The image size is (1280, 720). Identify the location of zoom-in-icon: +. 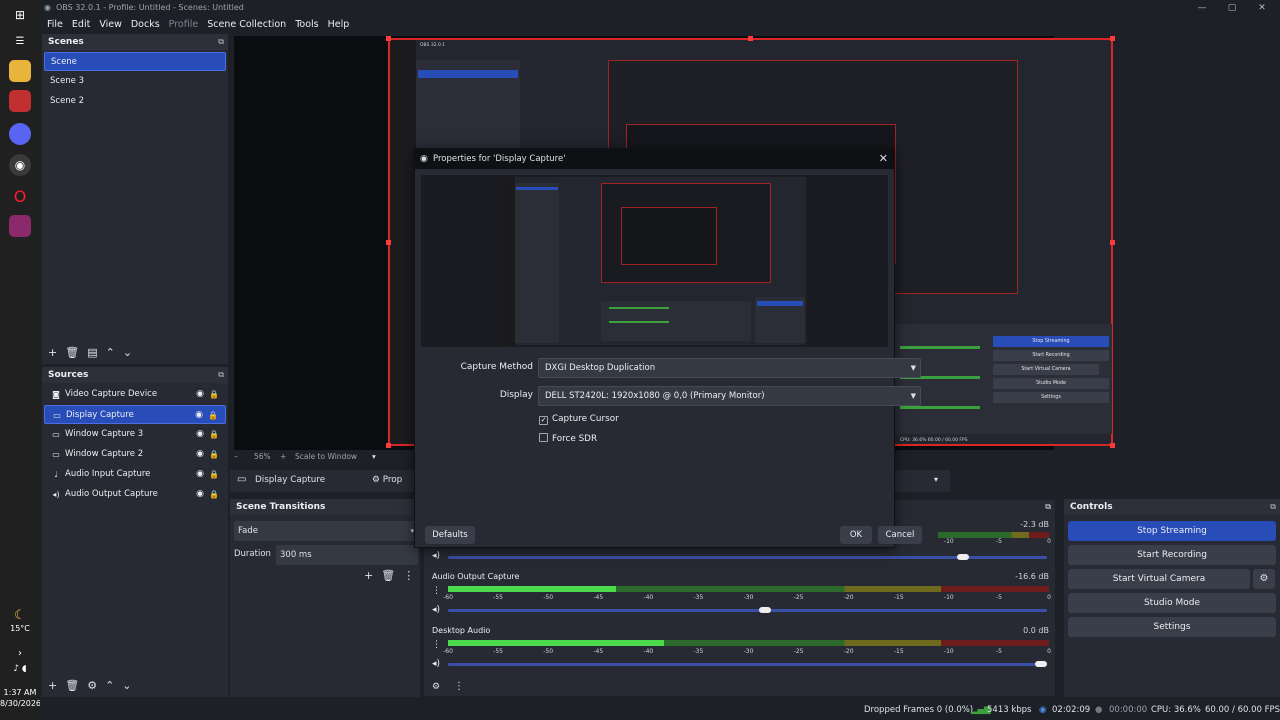
(283, 456).